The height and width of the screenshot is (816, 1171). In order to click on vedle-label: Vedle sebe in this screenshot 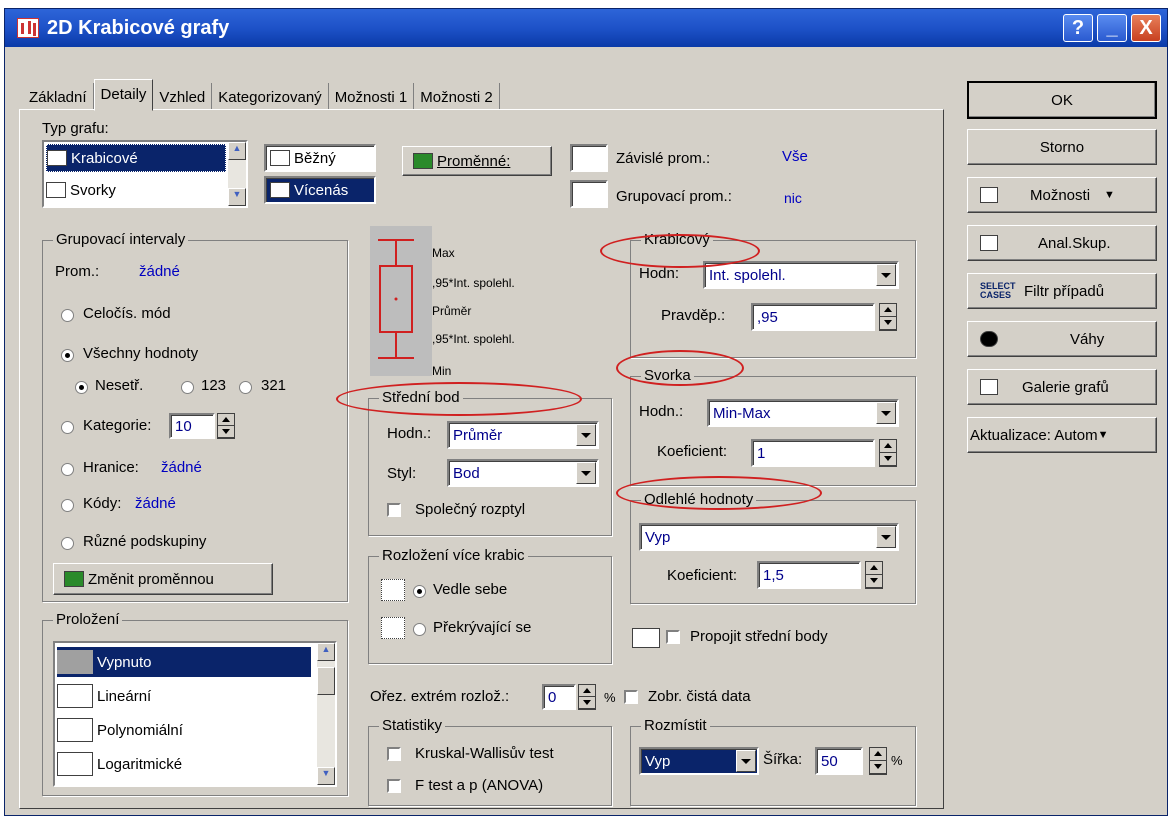, I will do `click(470, 589)`.